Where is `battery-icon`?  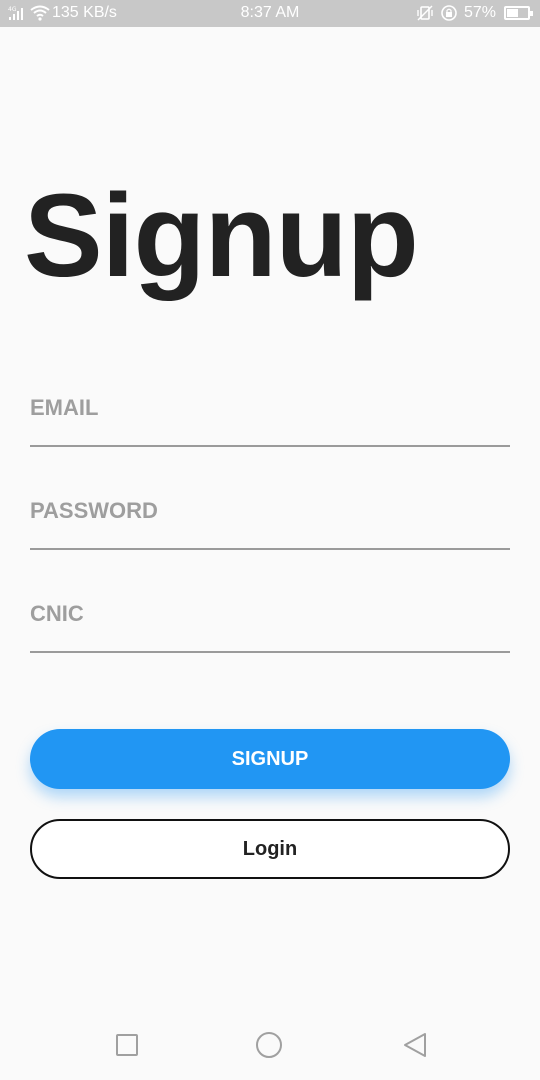
battery-icon is located at coordinates (518, 13).